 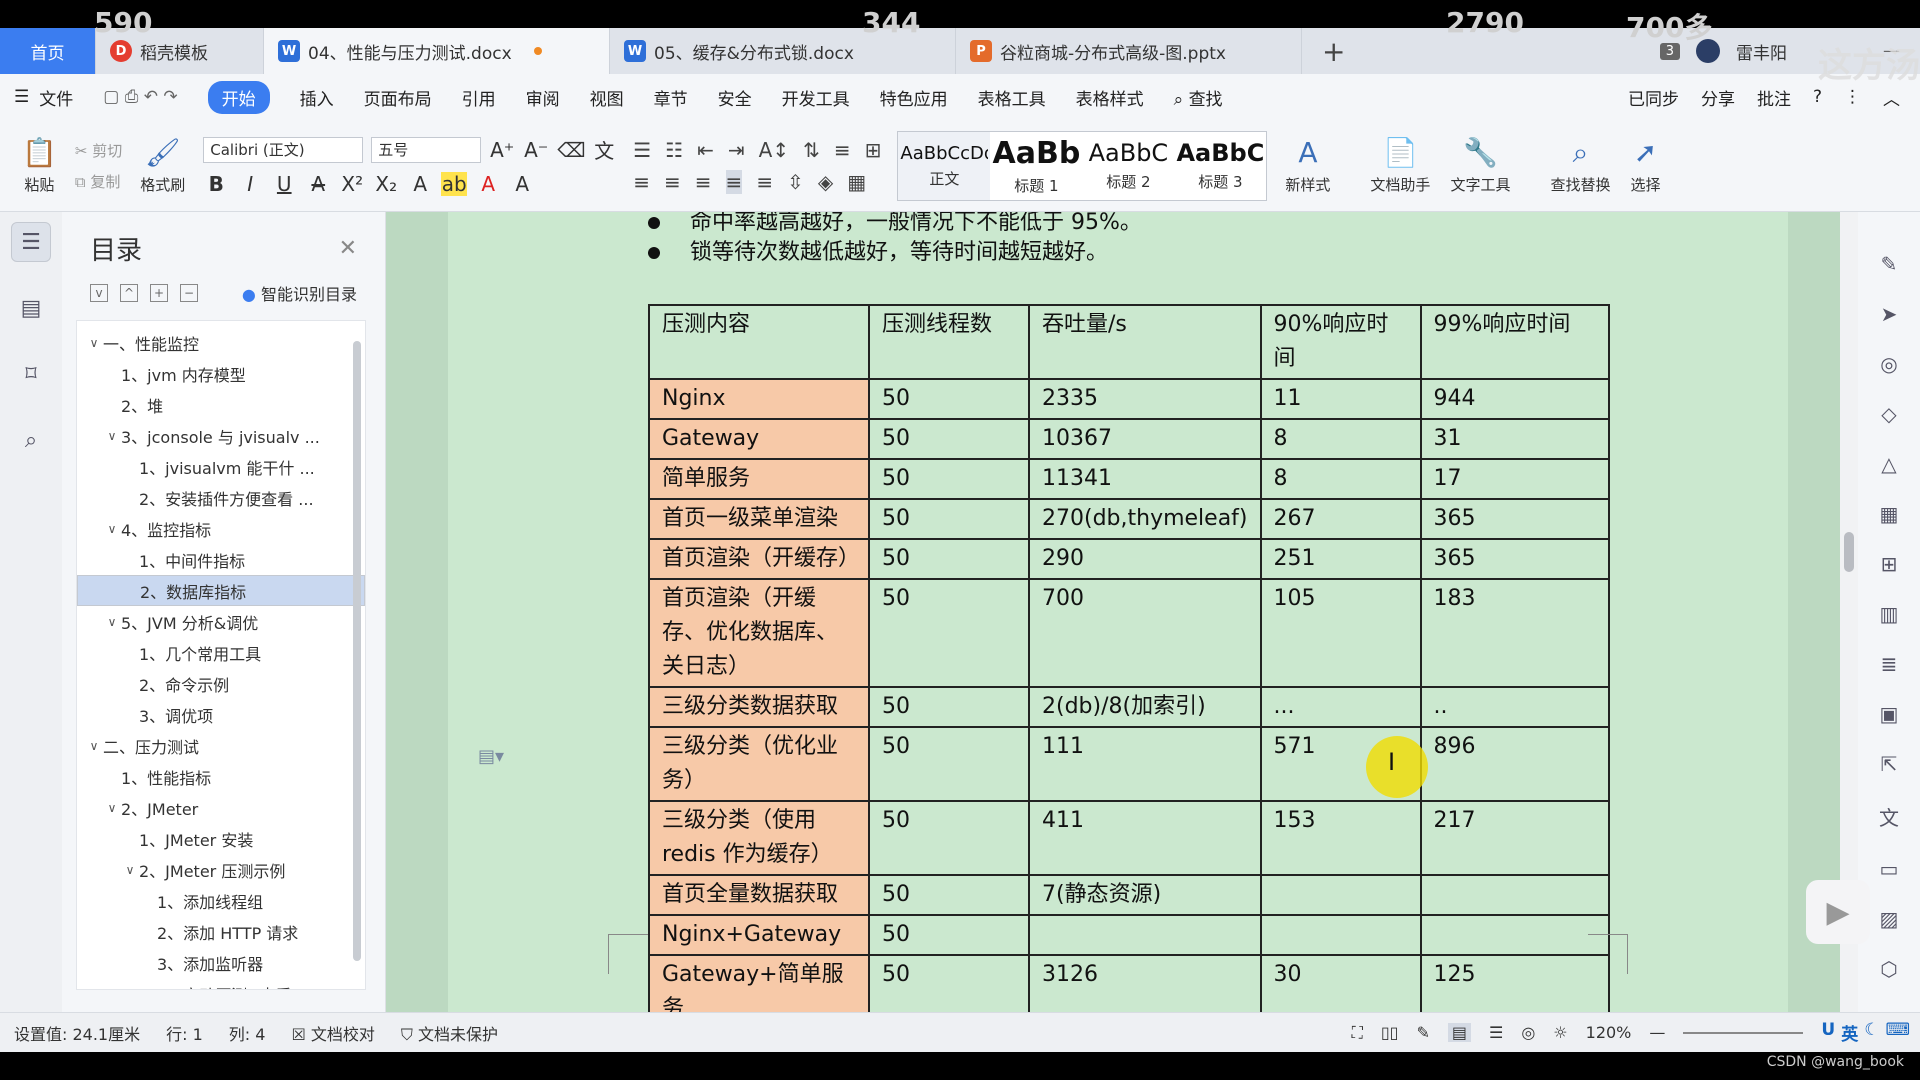 I want to click on tab-doc-04: W 04、性能与压力测试.docx, so click(x=437, y=51).